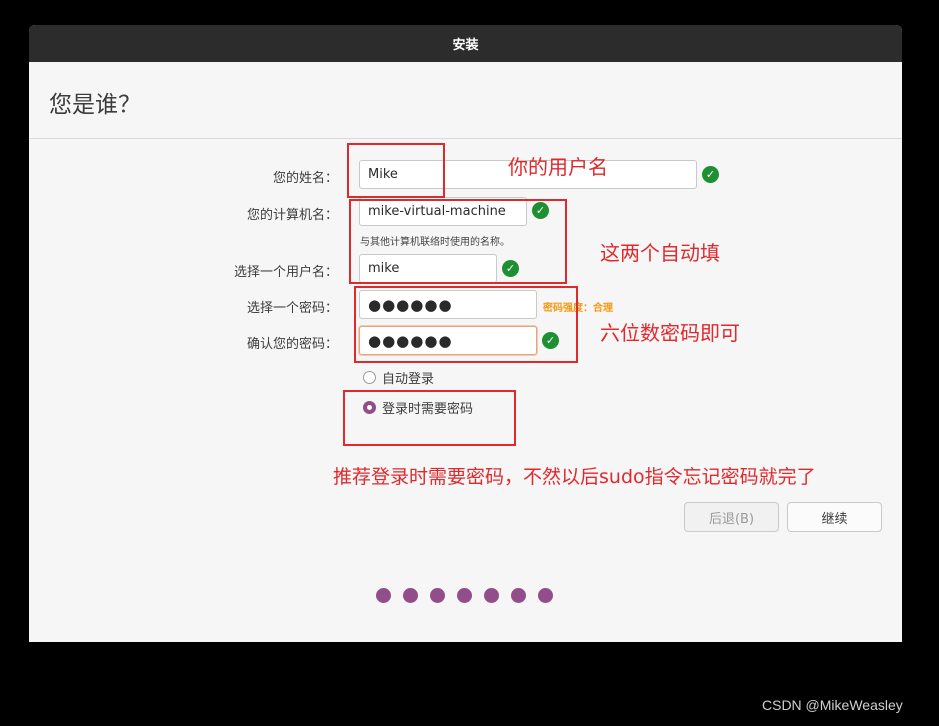 Image resolution: width=939 pixels, height=726 pixels. What do you see at coordinates (458, 241) in the screenshot?
I see `annotation-box-auto` at bounding box center [458, 241].